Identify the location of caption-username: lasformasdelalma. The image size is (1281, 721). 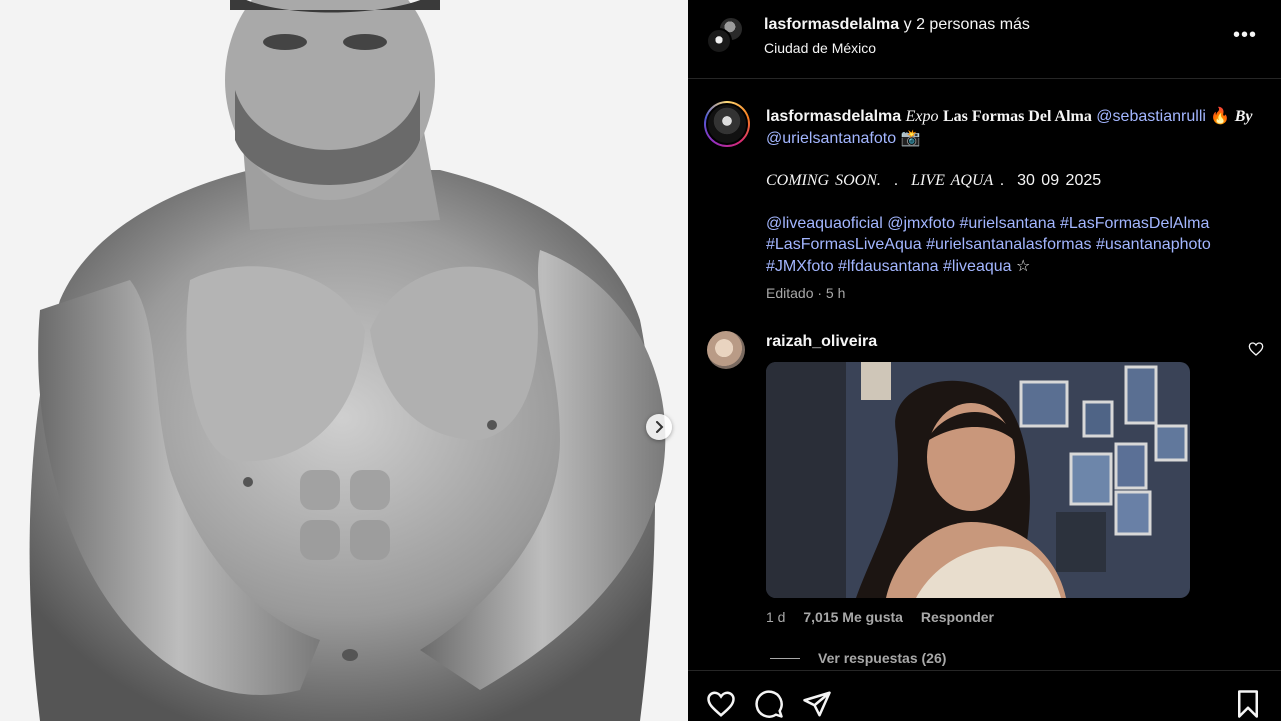
(833, 116).